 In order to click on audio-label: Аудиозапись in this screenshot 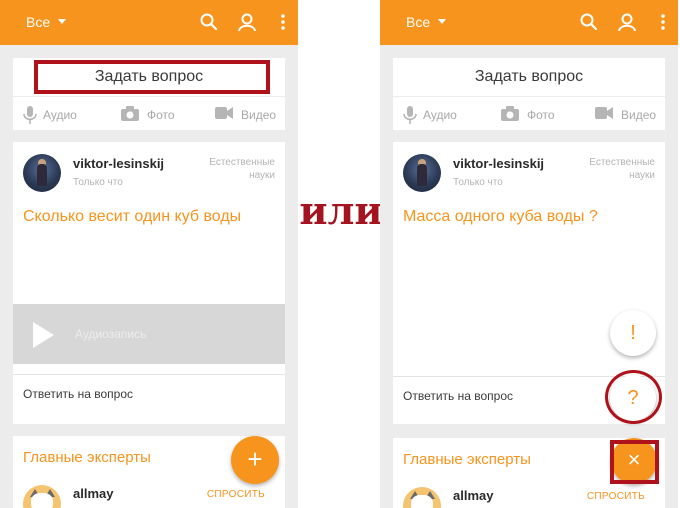, I will do `click(111, 334)`.